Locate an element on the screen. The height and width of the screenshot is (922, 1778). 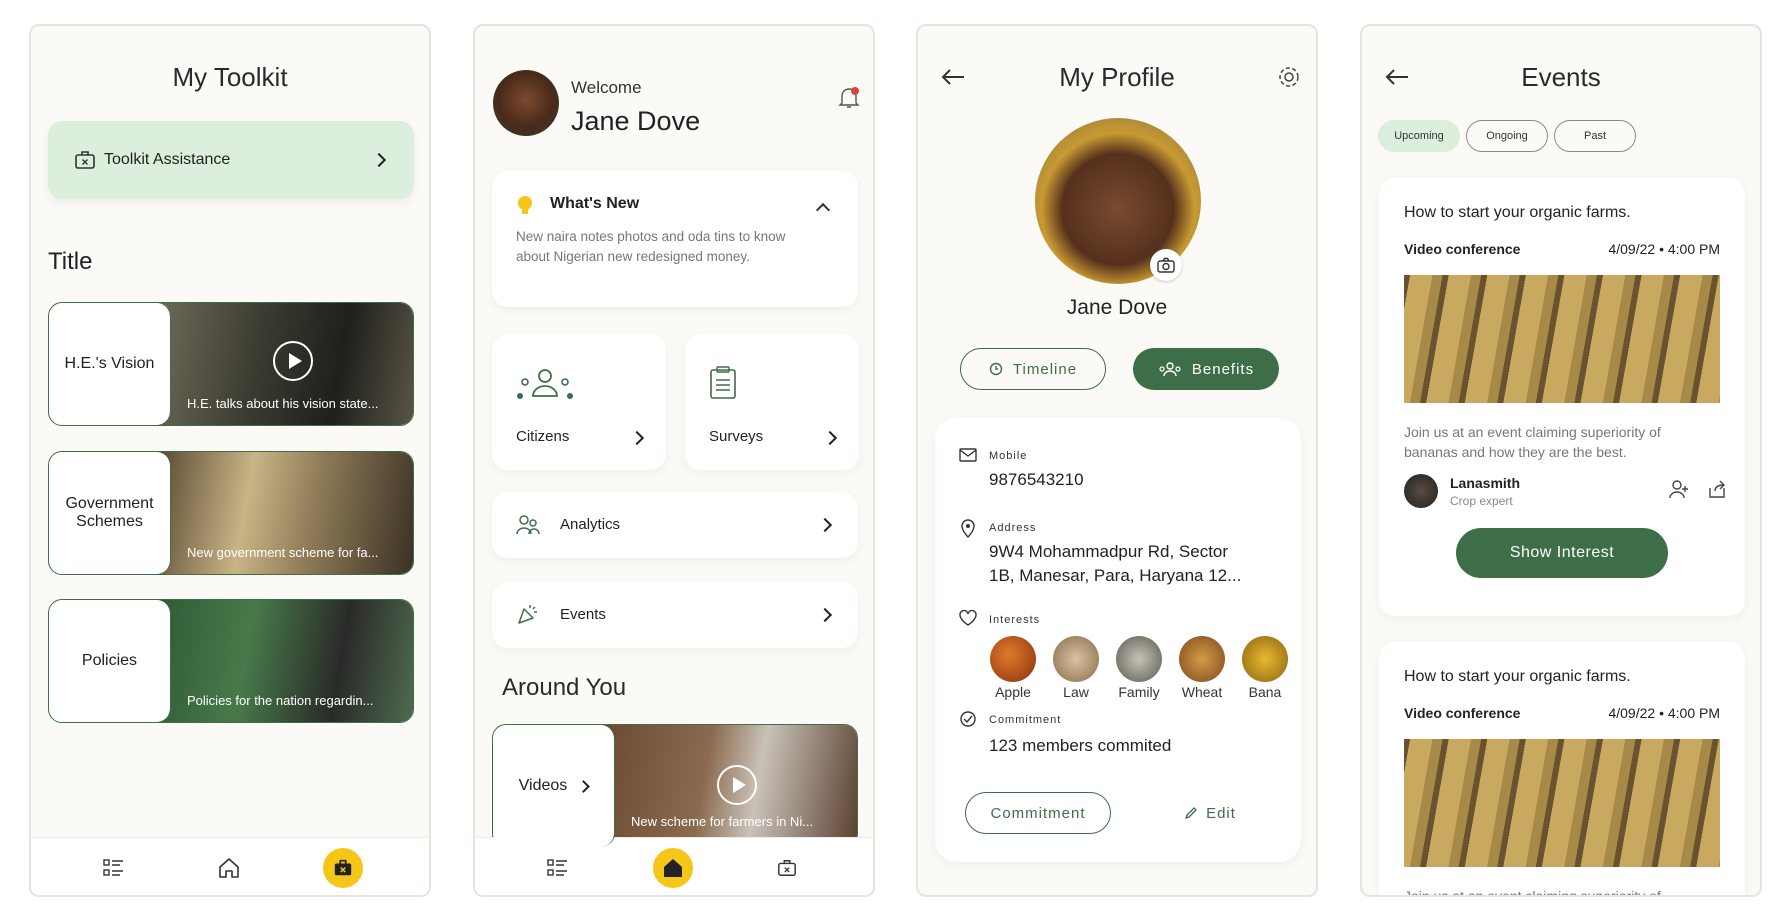
surveys-card: Surveys is located at coordinates (772, 402).